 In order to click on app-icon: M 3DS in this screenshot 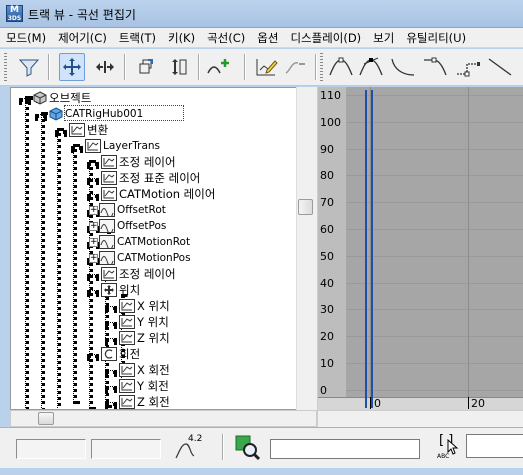, I will do `click(14, 13)`.